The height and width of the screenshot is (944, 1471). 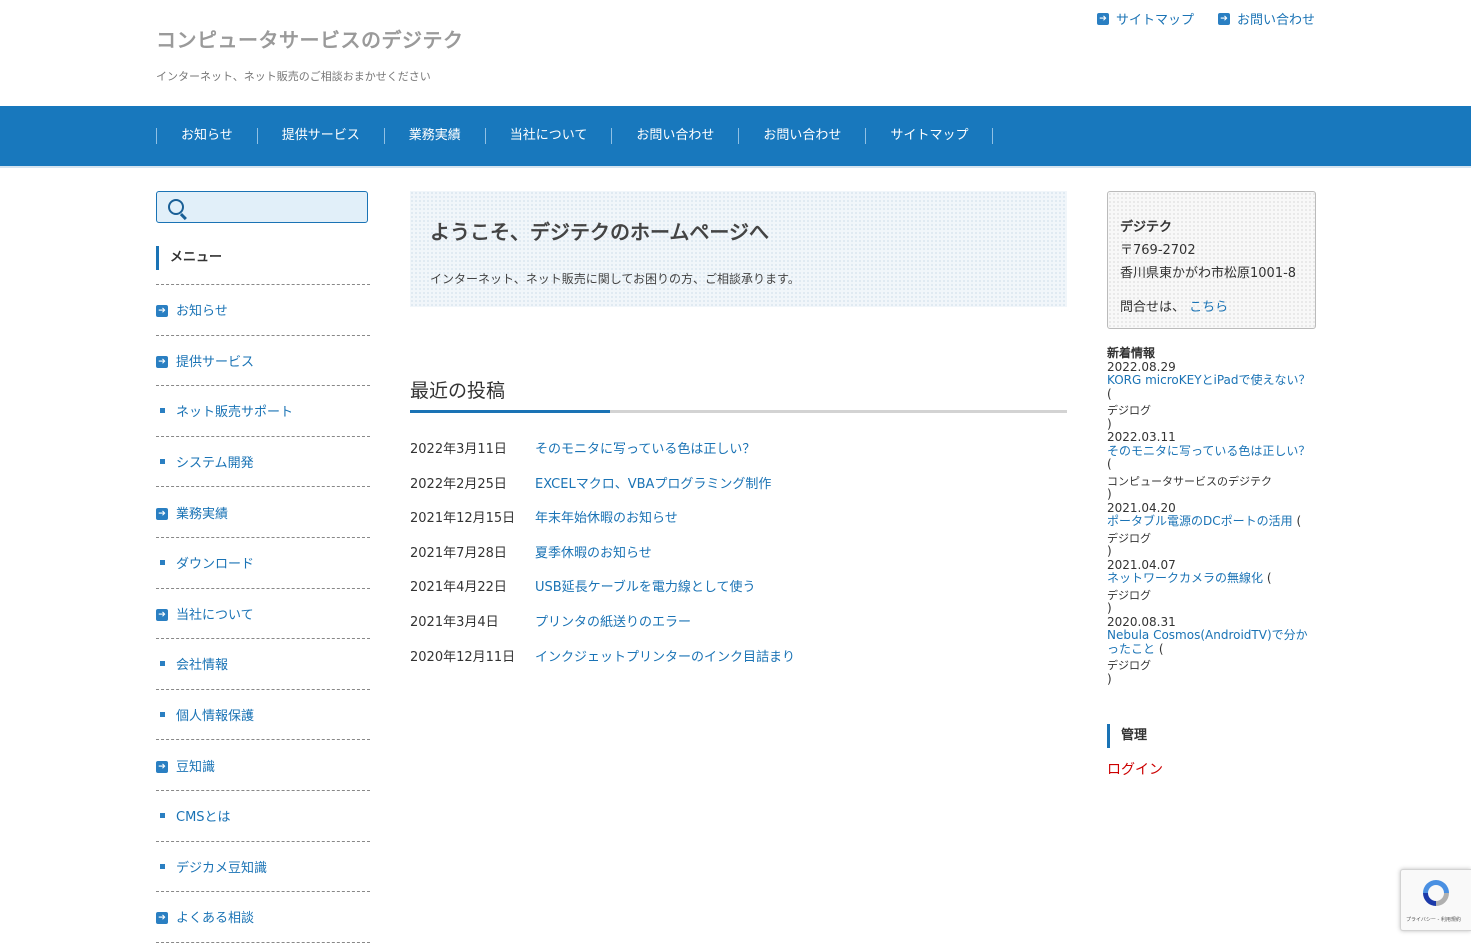 I want to click on nav-item-contact: お問い合わせ, so click(x=674, y=136).